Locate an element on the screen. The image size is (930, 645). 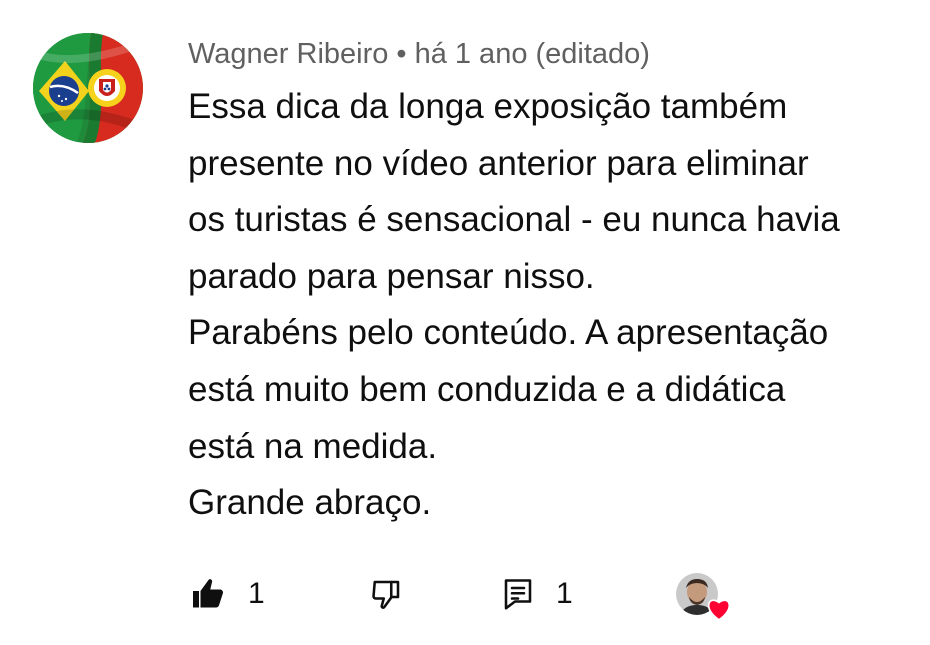
creator-heart-badge is located at coordinates (704, 599).